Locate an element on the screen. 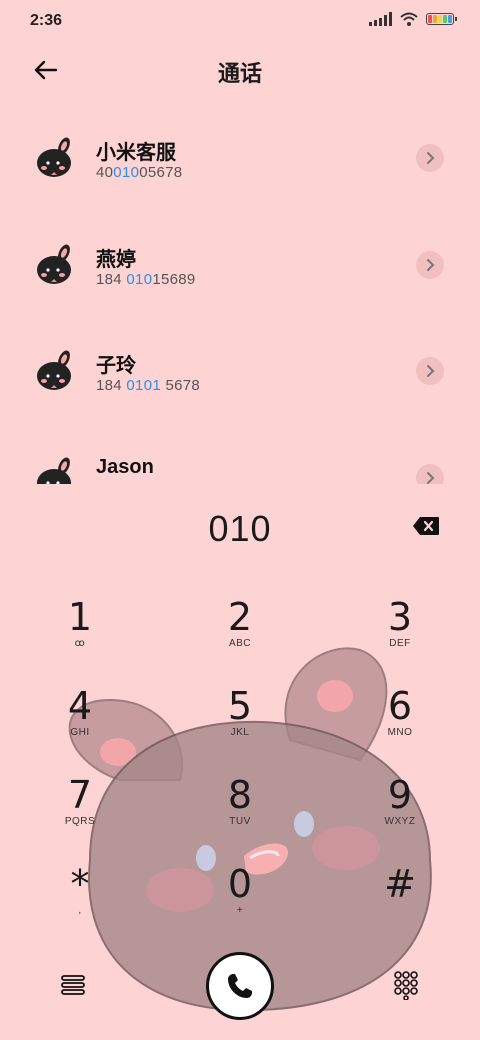 This screenshot has width=480, height=1040. number-match: 0101 is located at coordinates (143, 385).